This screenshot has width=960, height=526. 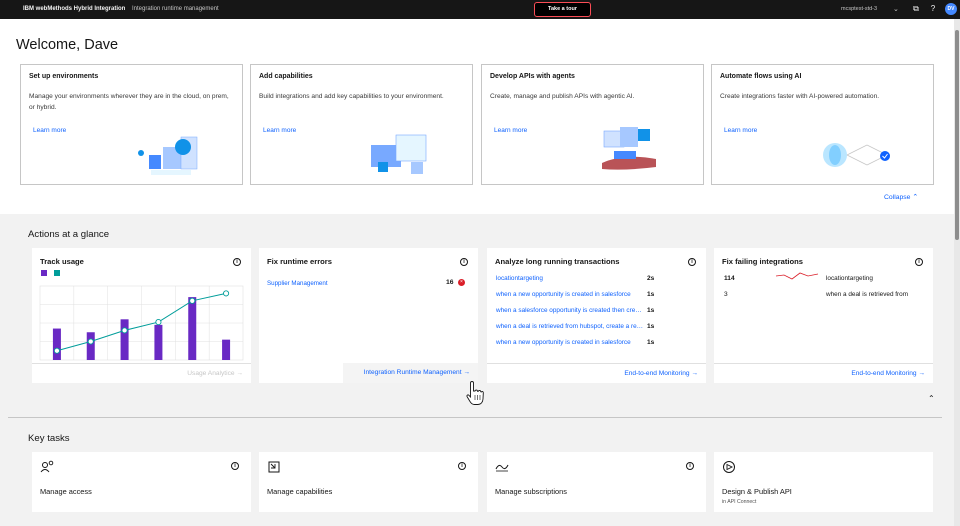 I want to click on usage-analytics-link: Usage Analytice →, so click(x=215, y=373).